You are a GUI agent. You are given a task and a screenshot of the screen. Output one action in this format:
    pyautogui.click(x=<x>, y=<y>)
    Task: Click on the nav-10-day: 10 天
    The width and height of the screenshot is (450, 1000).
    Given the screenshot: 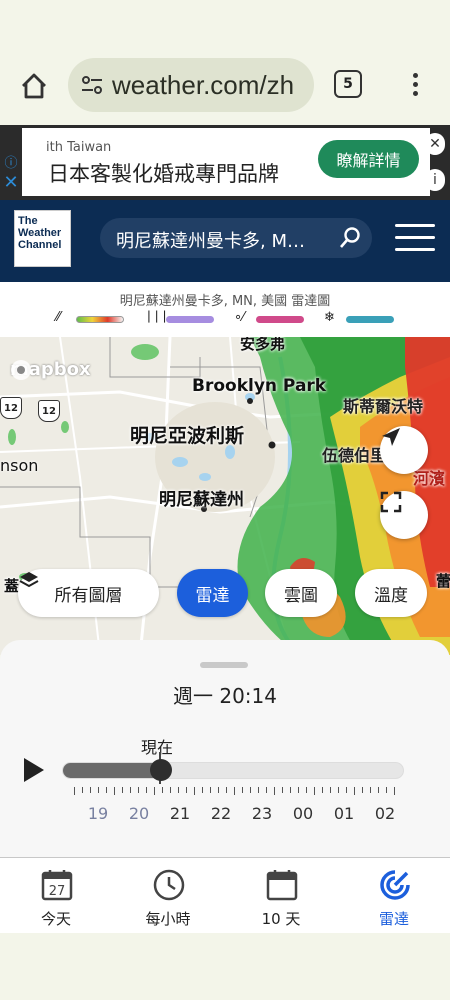 What is the action you would take?
    pyautogui.click(x=281, y=896)
    